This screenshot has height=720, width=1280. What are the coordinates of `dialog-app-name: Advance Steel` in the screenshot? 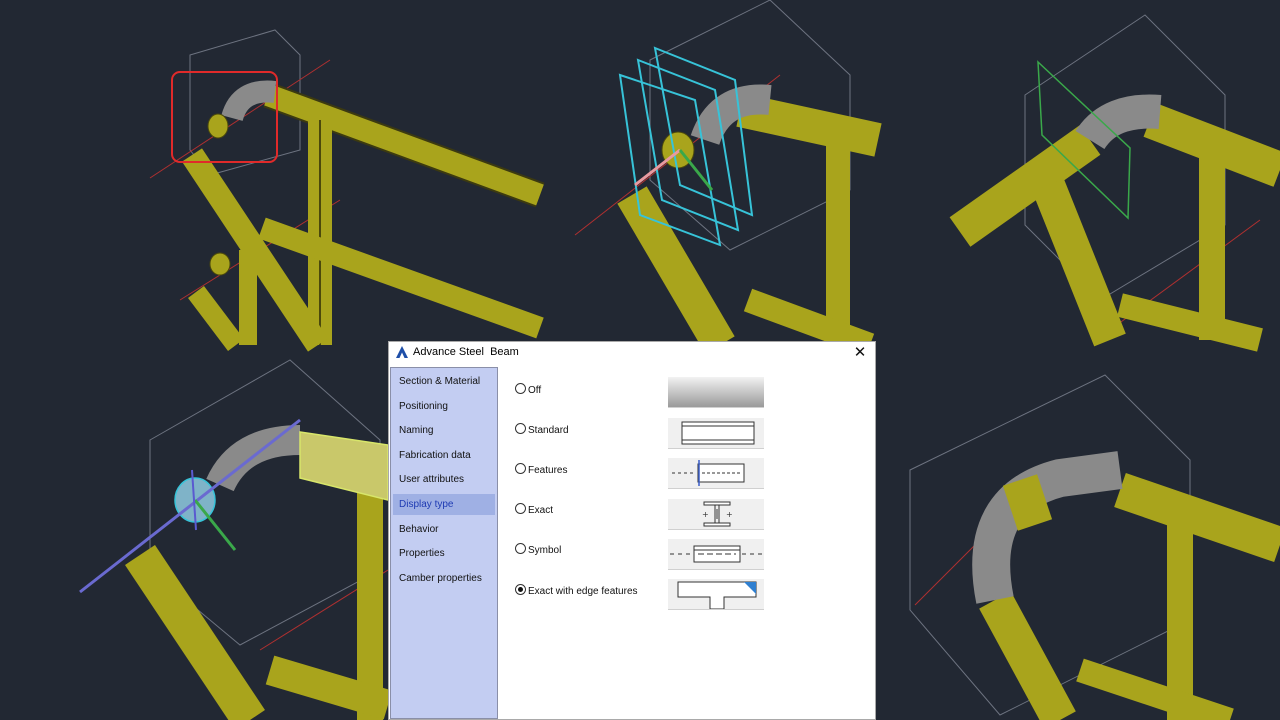 It's located at (448, 352).